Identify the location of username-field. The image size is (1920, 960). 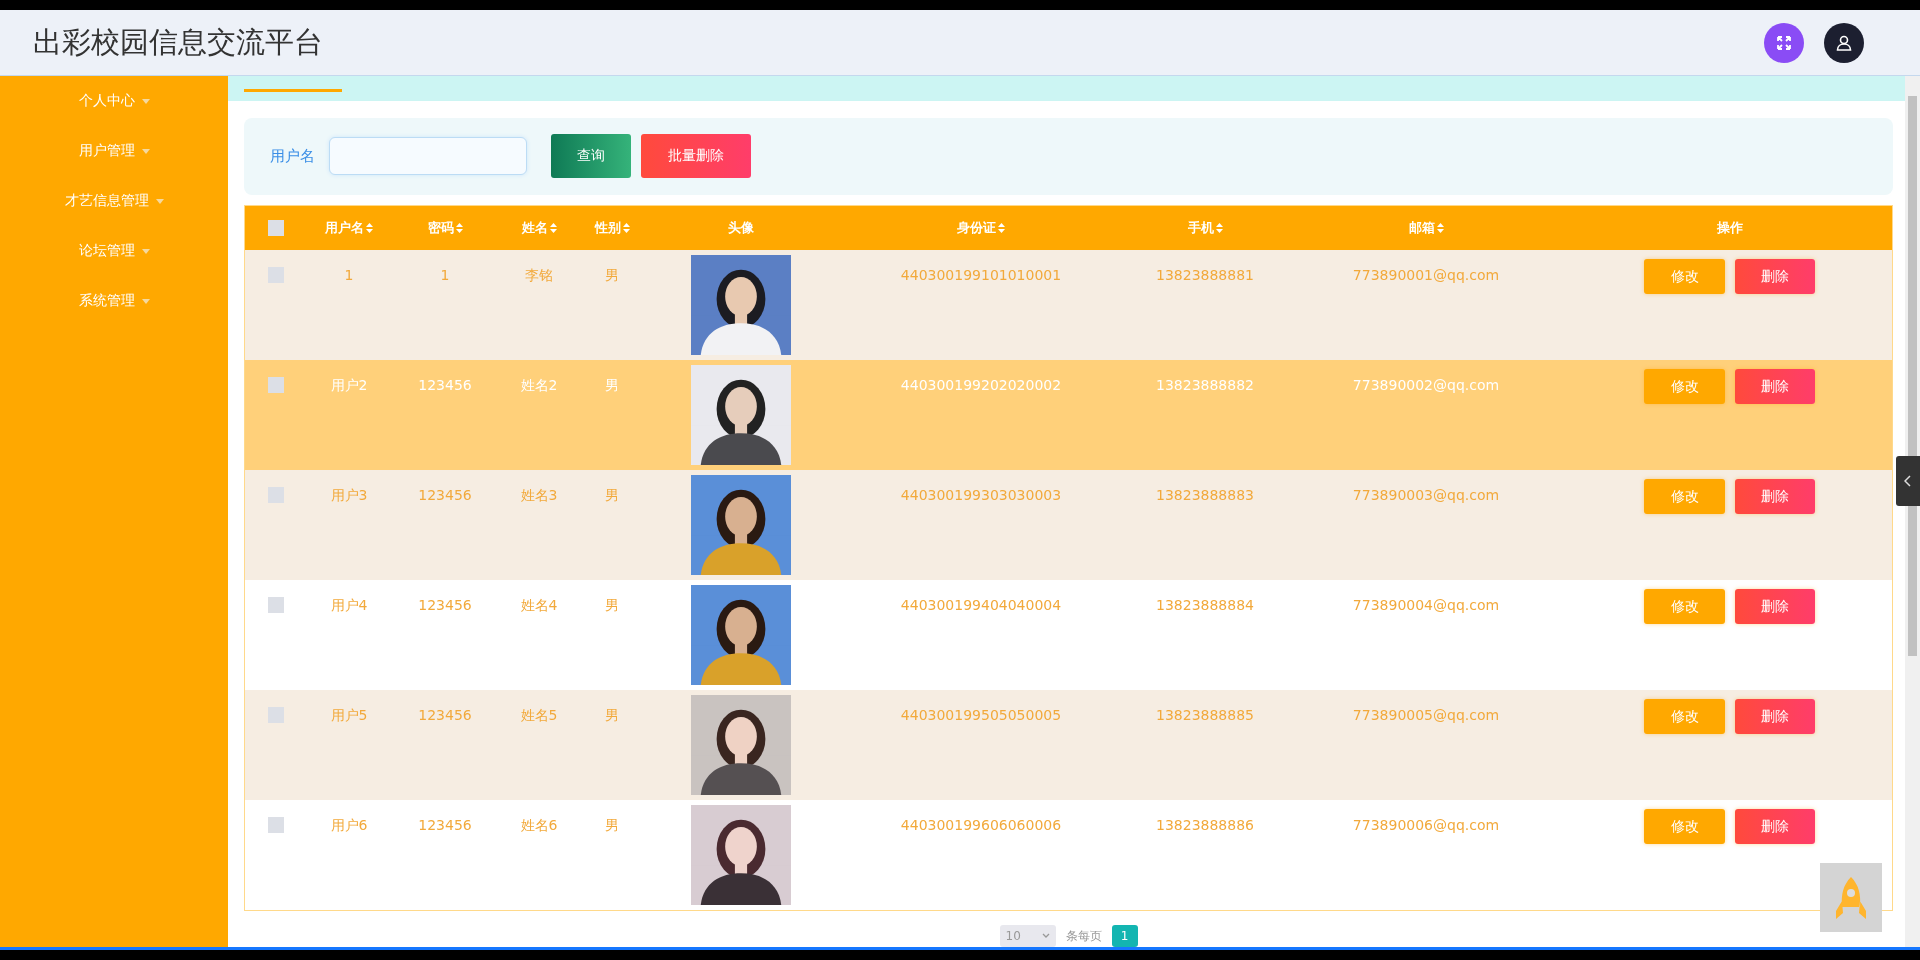
(428, 156).